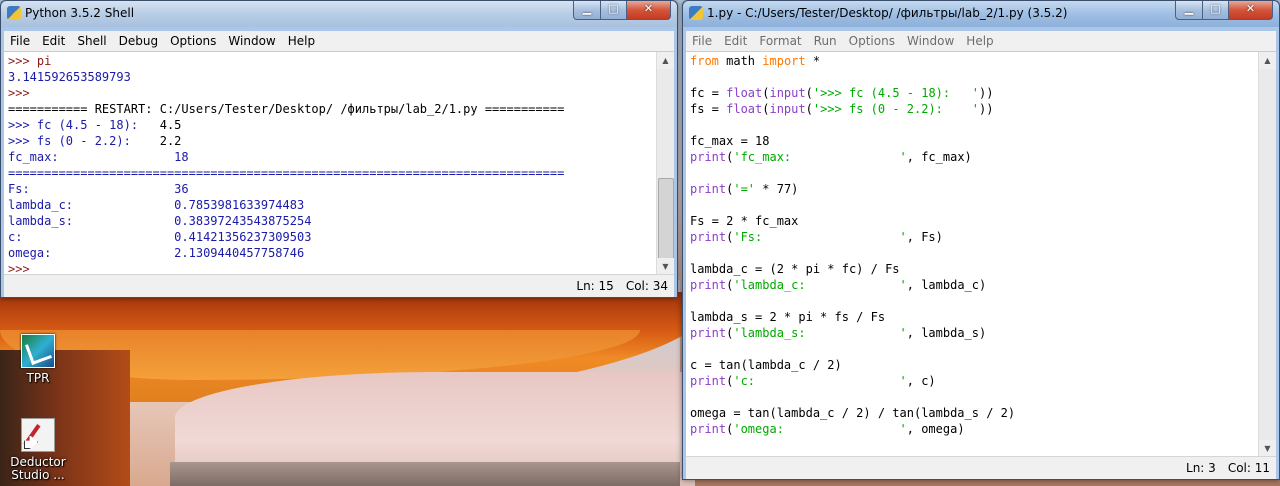 Image resolution: width=1280 pixels, height=486 pixels. What do you see at coordinates (852, 429) in the screenshot?
I see `code-line: print('omega: ', omega)` at bounding box center [852, 429].